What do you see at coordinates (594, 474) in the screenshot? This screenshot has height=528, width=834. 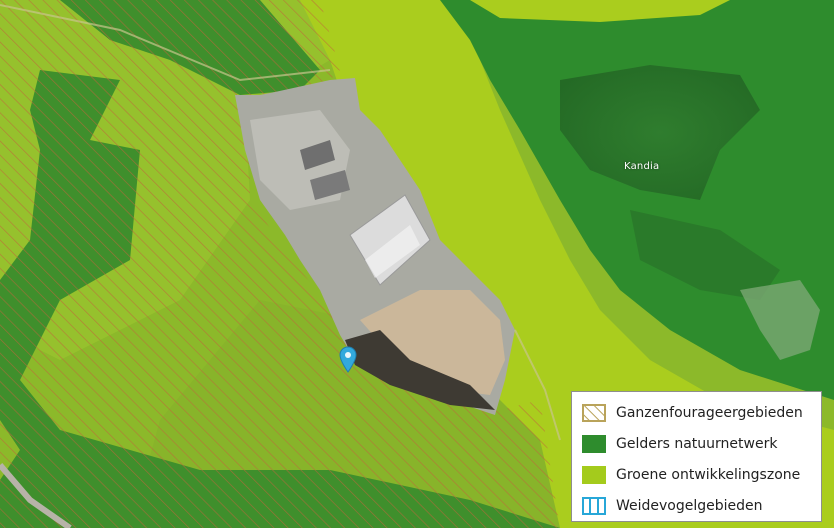 I see `light-green-swatch-icon` at bounding box center [594, 474].